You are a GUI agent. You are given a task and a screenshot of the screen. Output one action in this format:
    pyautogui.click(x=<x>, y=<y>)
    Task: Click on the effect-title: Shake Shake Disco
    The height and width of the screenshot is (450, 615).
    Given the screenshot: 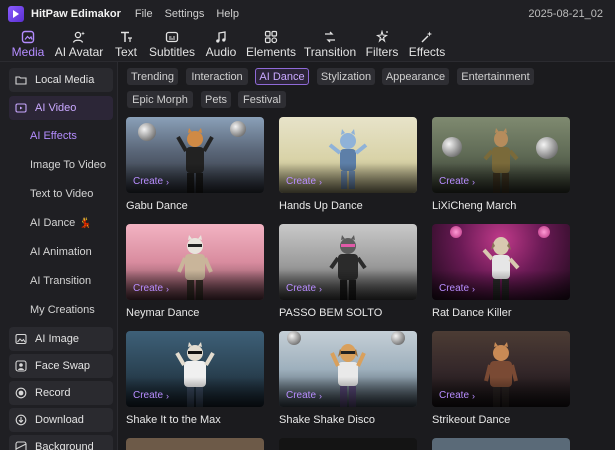 What is the action you would take?
    pyautogui.click(x=327, y=420)
    